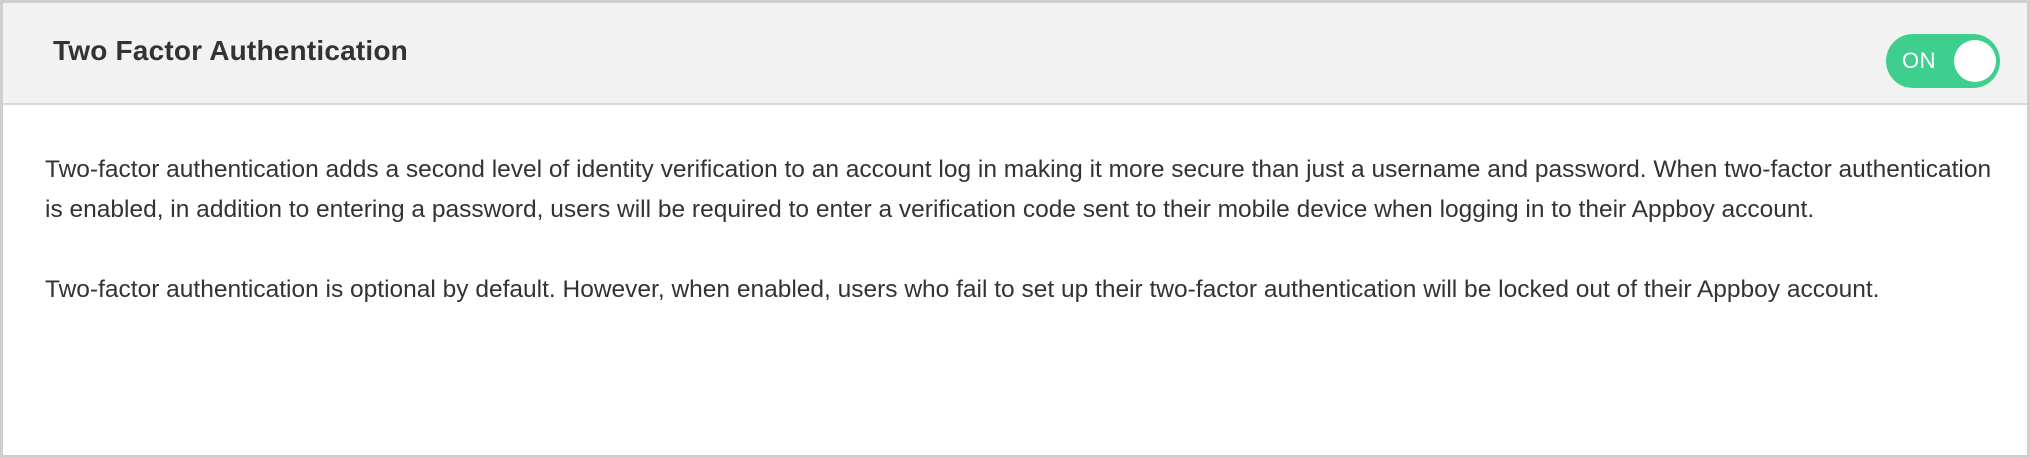 Image resolution: width=2030 pixels, height=458 pixels. What do you see at coordinates (1943, 61) in the screenshot?
I see `two-factor-toggle: ON` at bounding box center [1943, 61].